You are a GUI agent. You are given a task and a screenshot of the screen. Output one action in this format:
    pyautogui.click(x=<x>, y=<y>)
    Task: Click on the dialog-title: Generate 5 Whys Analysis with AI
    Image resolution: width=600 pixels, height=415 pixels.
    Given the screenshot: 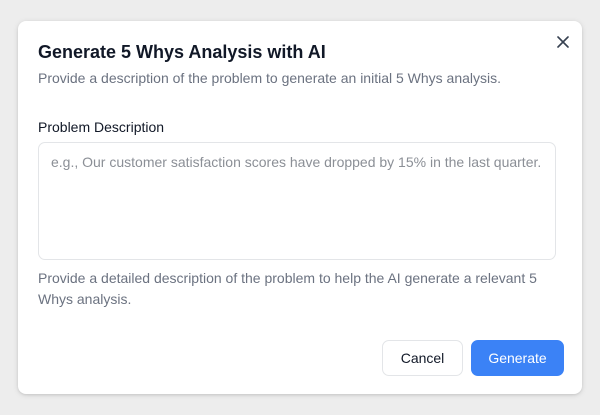 What is the action you would take?
    pyautogui.click(x=182, y=52)
    